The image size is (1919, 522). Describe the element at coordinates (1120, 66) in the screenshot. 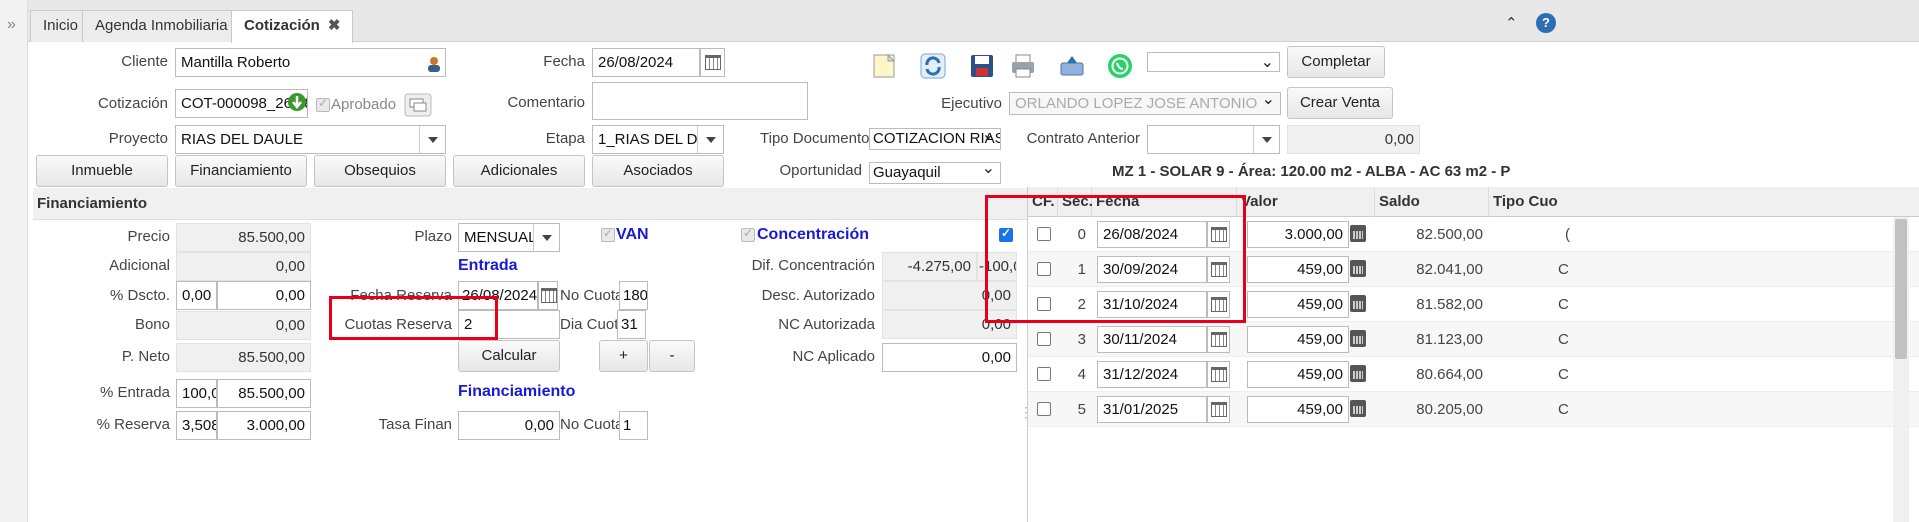

I see `whatsapp-icon` at that location.